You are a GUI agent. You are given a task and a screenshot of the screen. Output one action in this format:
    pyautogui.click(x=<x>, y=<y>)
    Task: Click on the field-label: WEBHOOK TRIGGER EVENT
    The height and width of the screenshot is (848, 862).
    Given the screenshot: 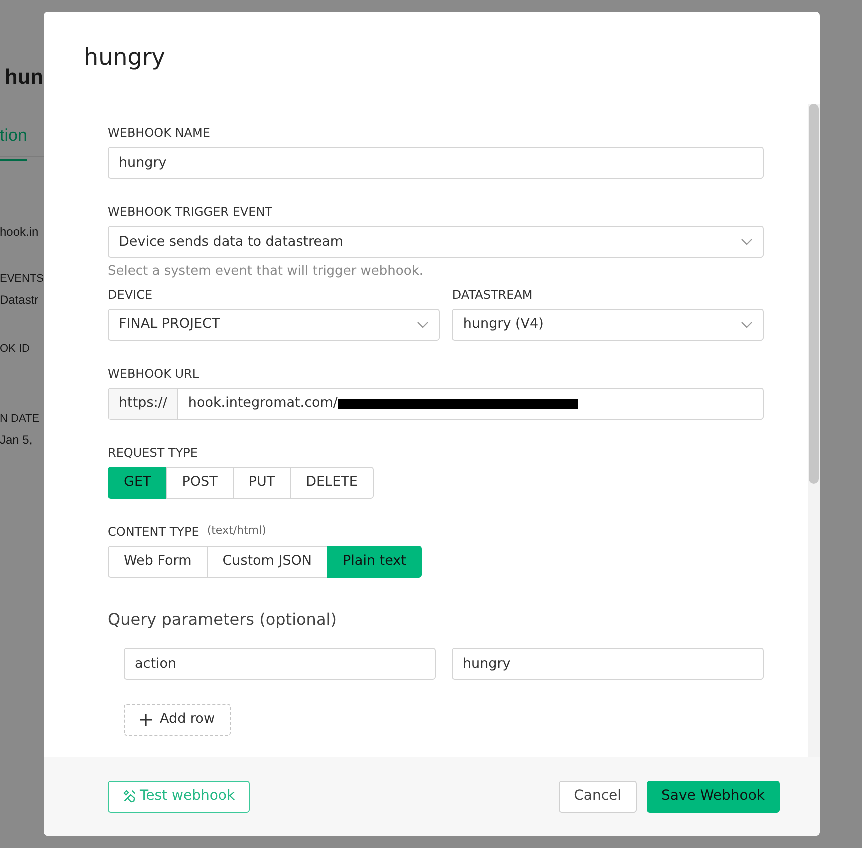 What is the action you would take?
    pyautogui.click(x=191, y=212)
    